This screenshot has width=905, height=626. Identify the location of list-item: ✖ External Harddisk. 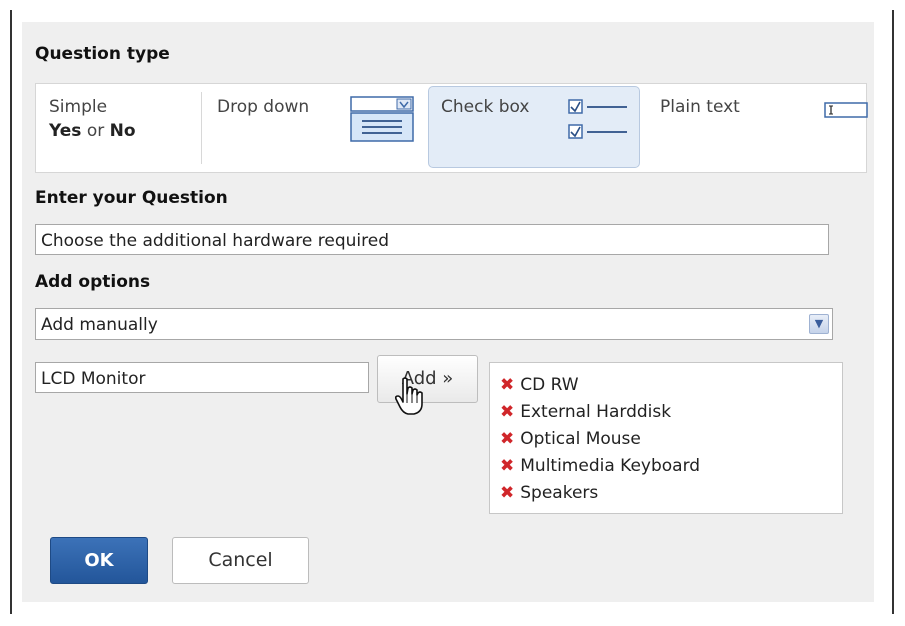
(585, 412).